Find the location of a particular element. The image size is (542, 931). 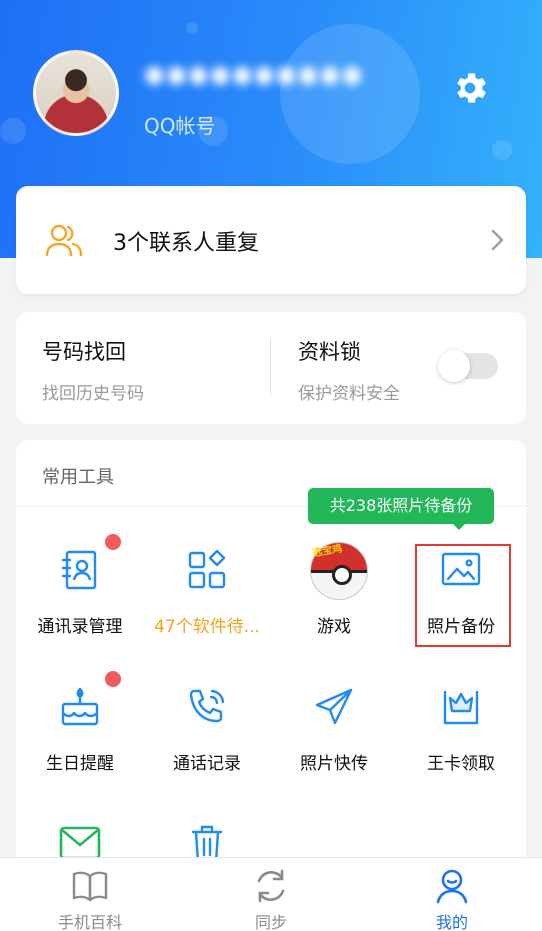

tab-sync: 同步 is located at coordinates (271, 894).